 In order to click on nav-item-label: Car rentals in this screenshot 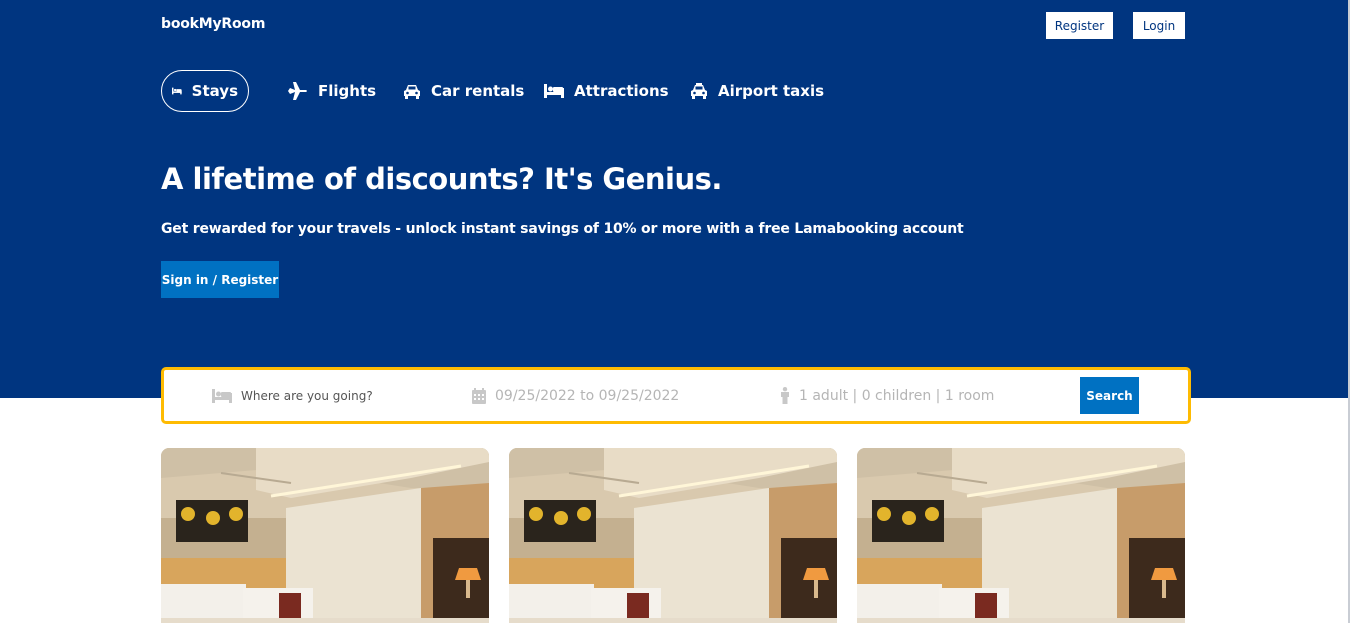, I will do `click(478, 91)`.